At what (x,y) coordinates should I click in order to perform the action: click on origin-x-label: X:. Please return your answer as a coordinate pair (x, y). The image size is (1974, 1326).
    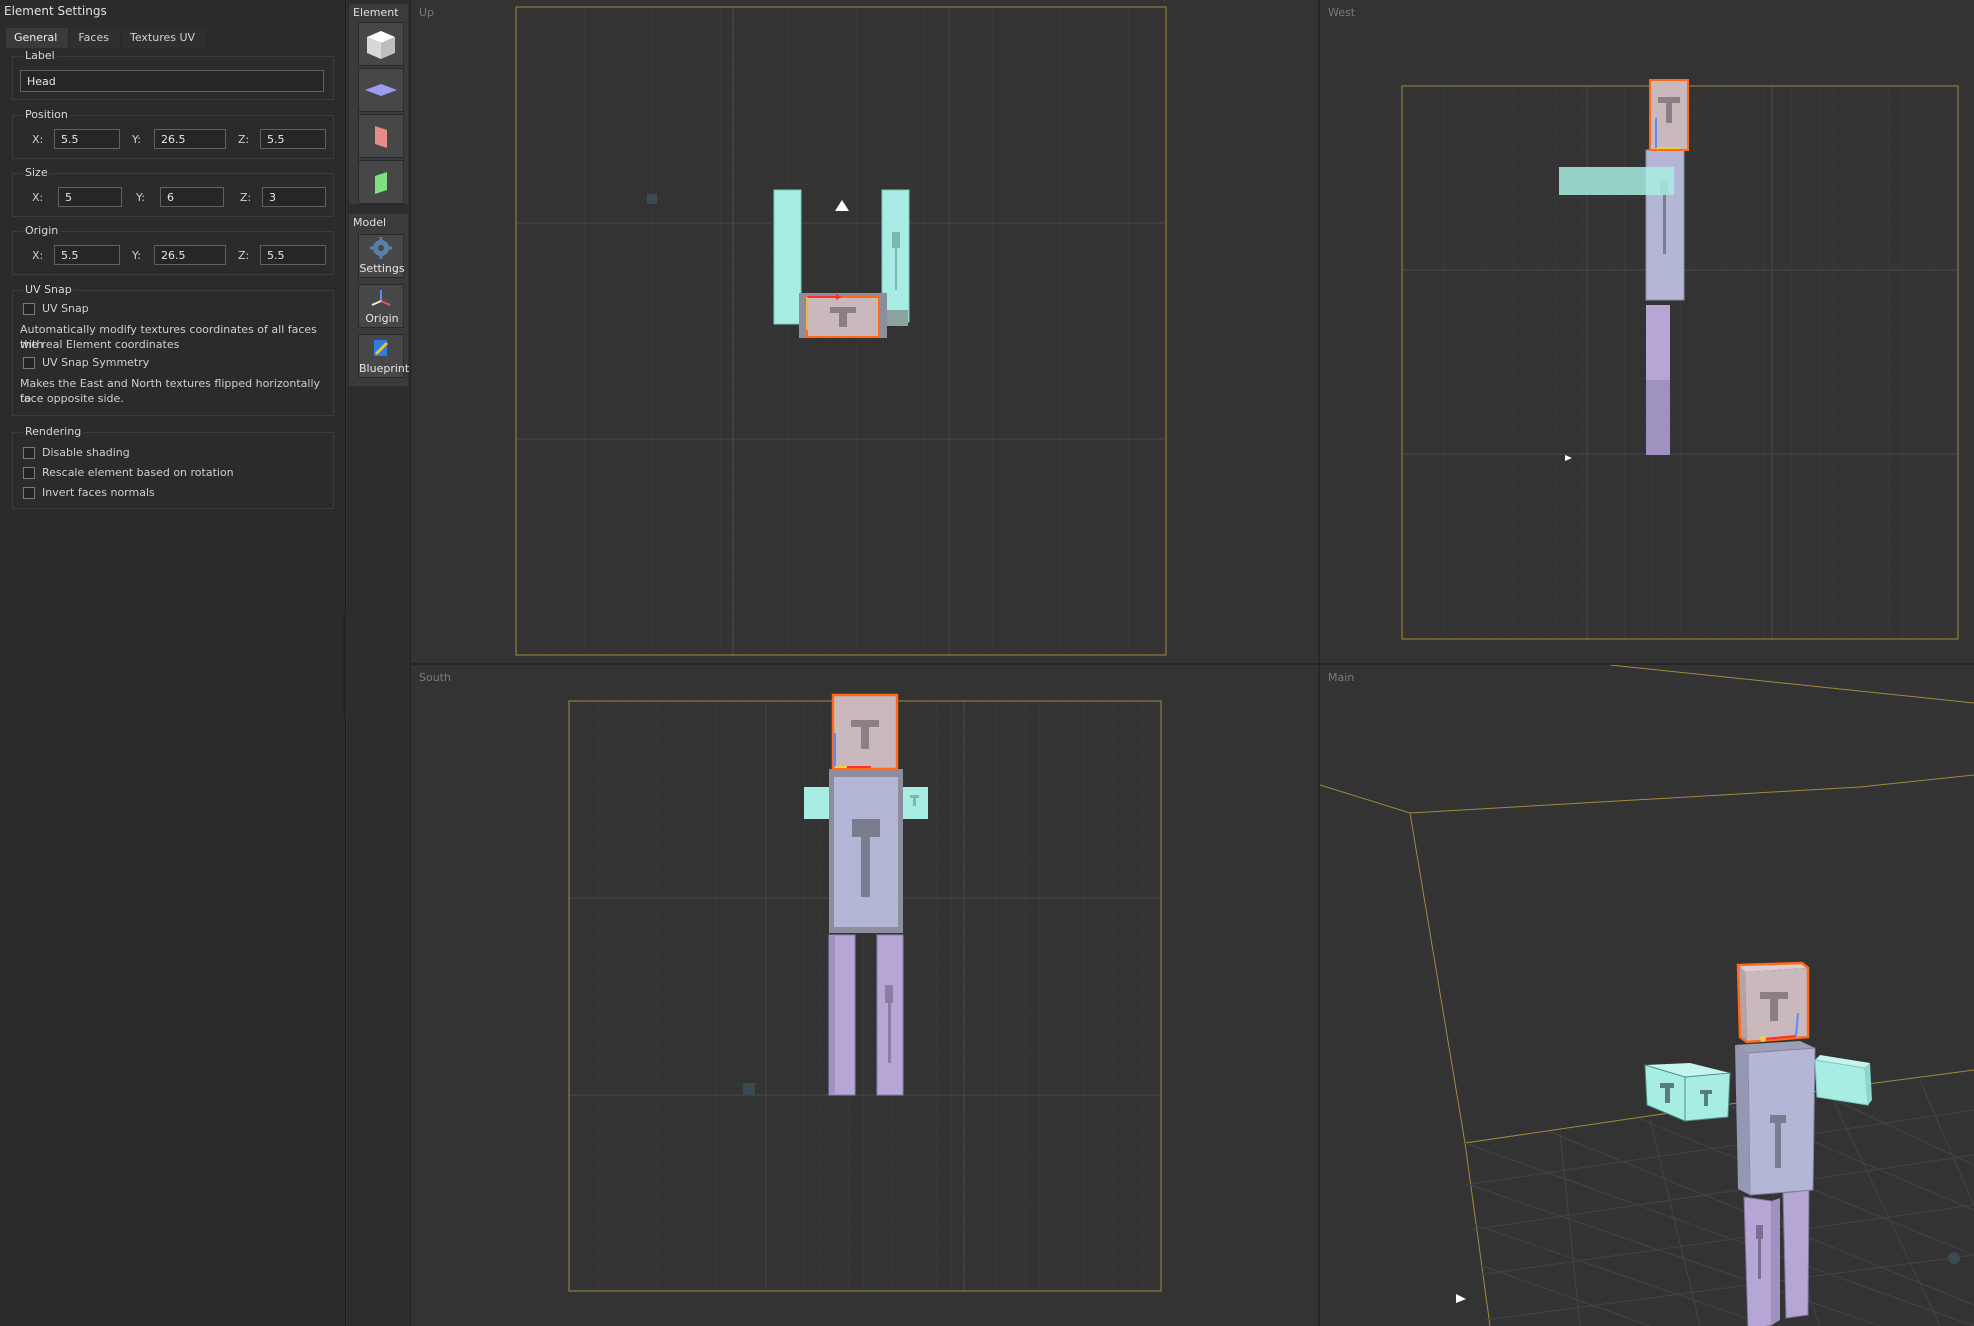
    Looking at the image, I should click on (38, 255).